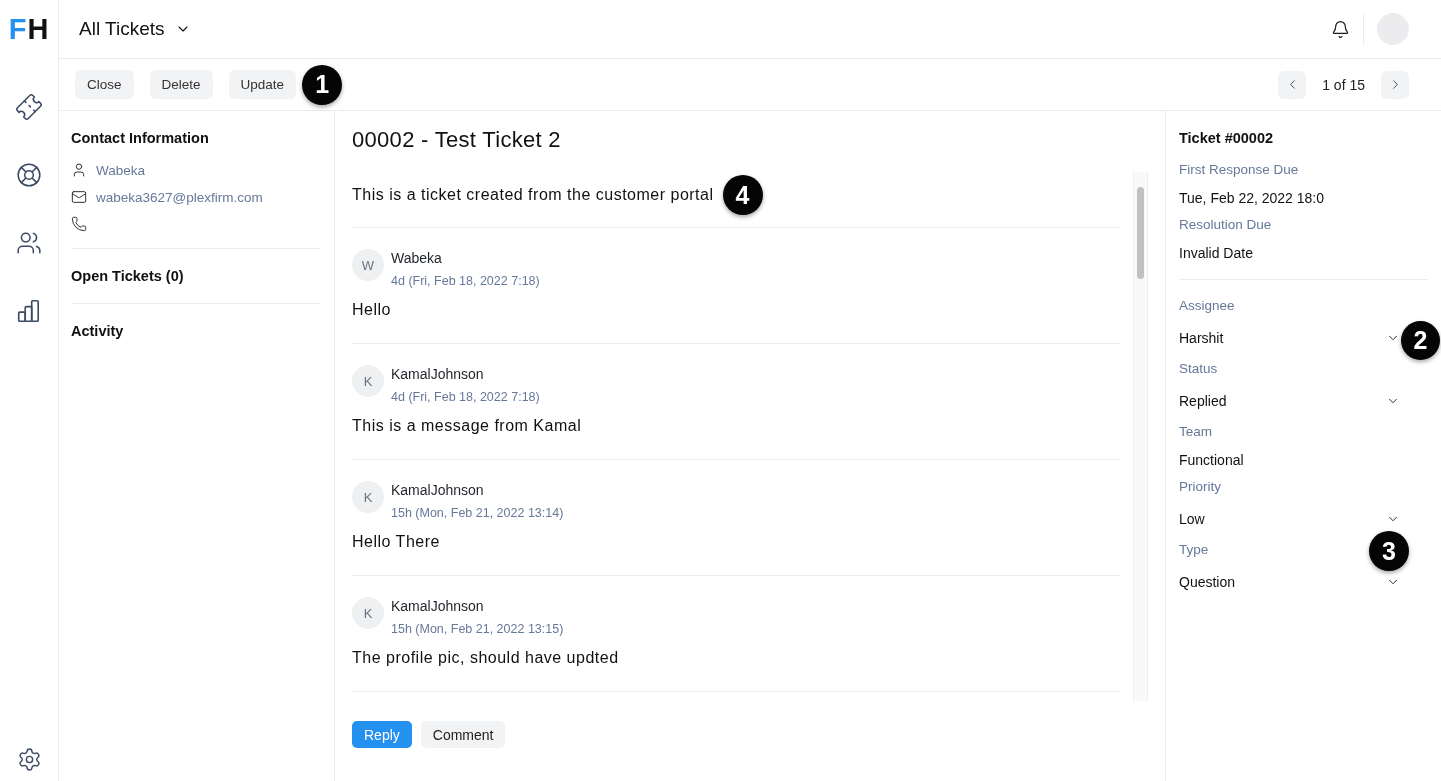 The image size is (1441, 781). Describe the element at coordinates (396, 542) in the screenshot. I see `message-body: Hello There` at that location.